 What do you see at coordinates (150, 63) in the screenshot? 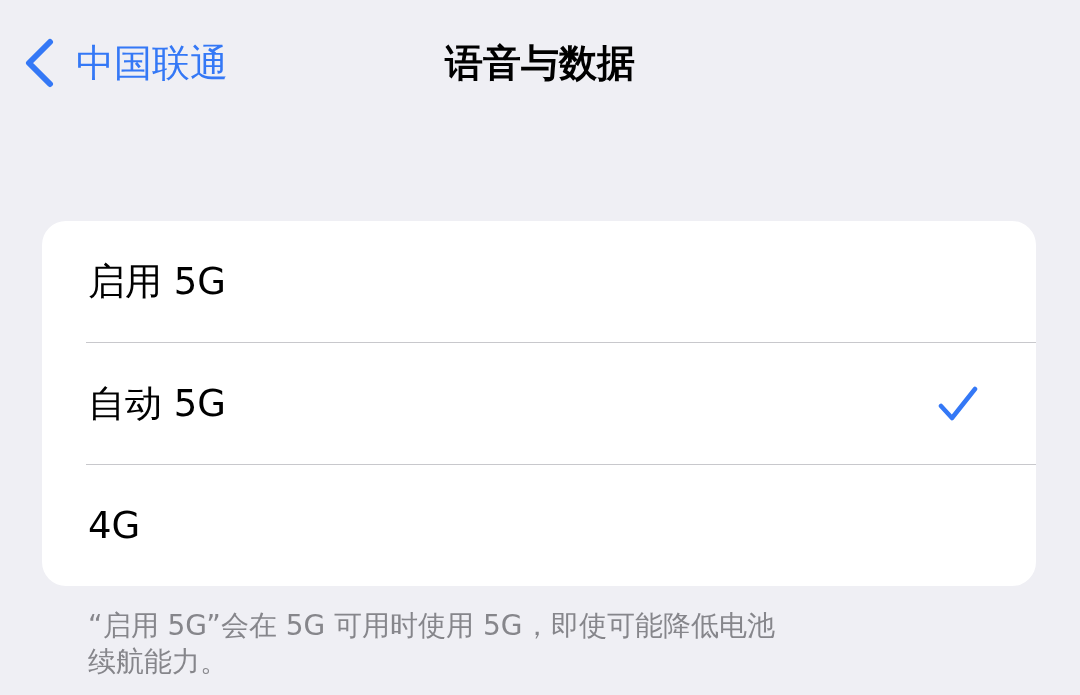
I see `back-button: 中国联通` at bounding box center [150, 63].